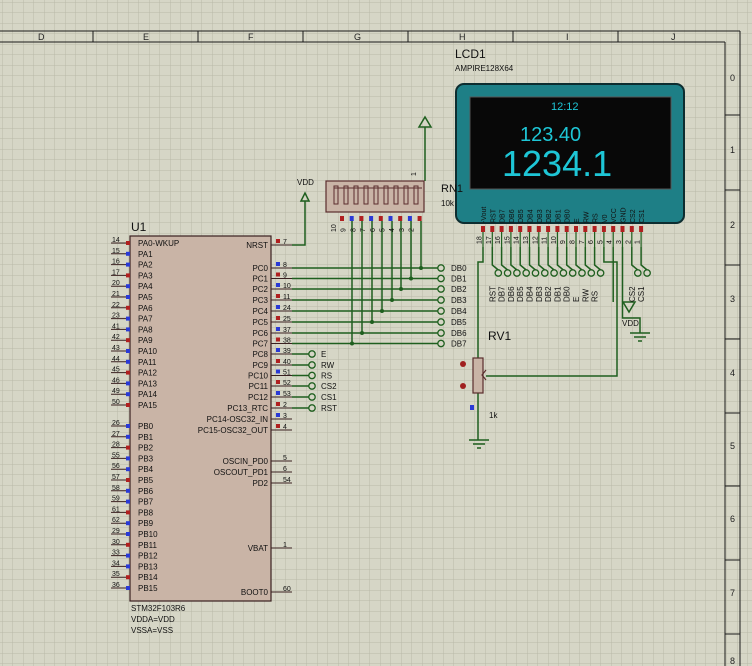 The width and height of the screenshot is (752, 666). I want to click on net-label-data: DB5, so click(459, 322).